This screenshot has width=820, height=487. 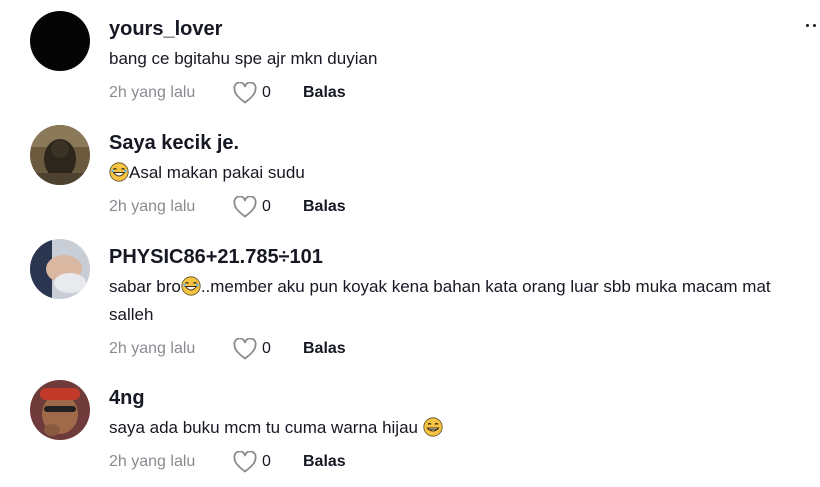 I want to click on comment-text: Asal makan pakai sudu, so click(x=459, y=173).